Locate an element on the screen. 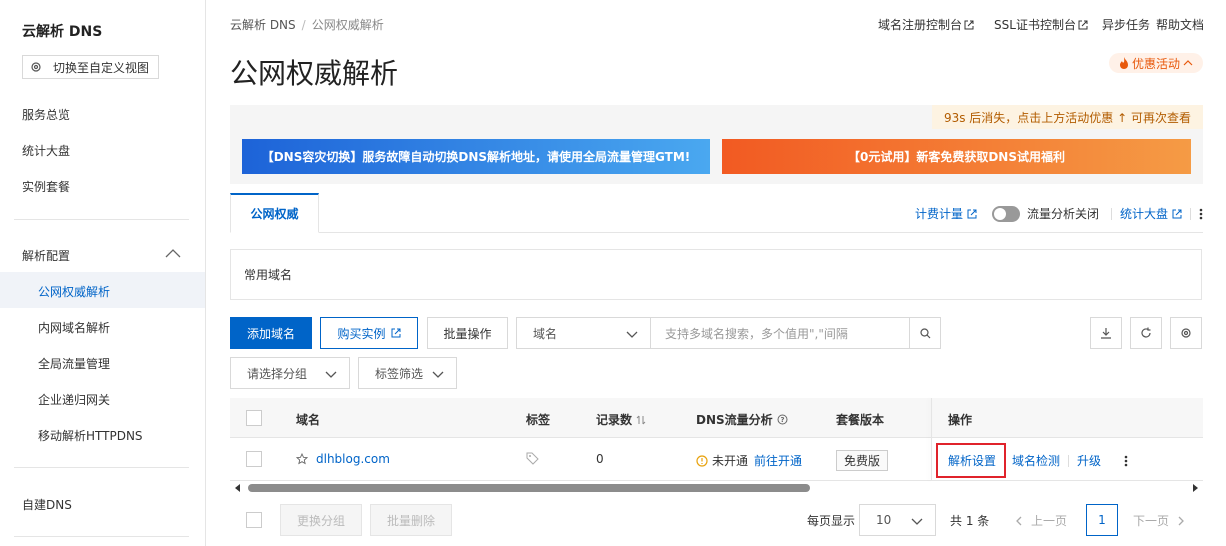 The width and height of the screenshot is (1226, 546). chevron-right-icon is located at coordinates (1181, 520).